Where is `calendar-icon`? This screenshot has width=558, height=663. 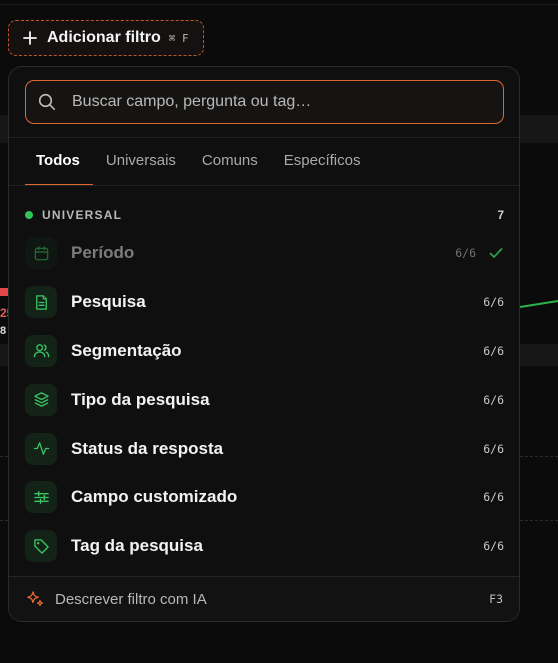 calendar-icon is located at coordinates (41, 253).